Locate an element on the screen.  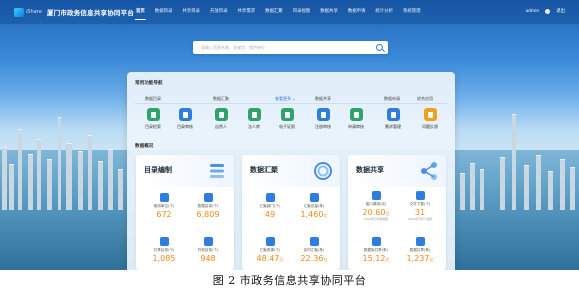
person-icon is located at coordinates (221, 114).